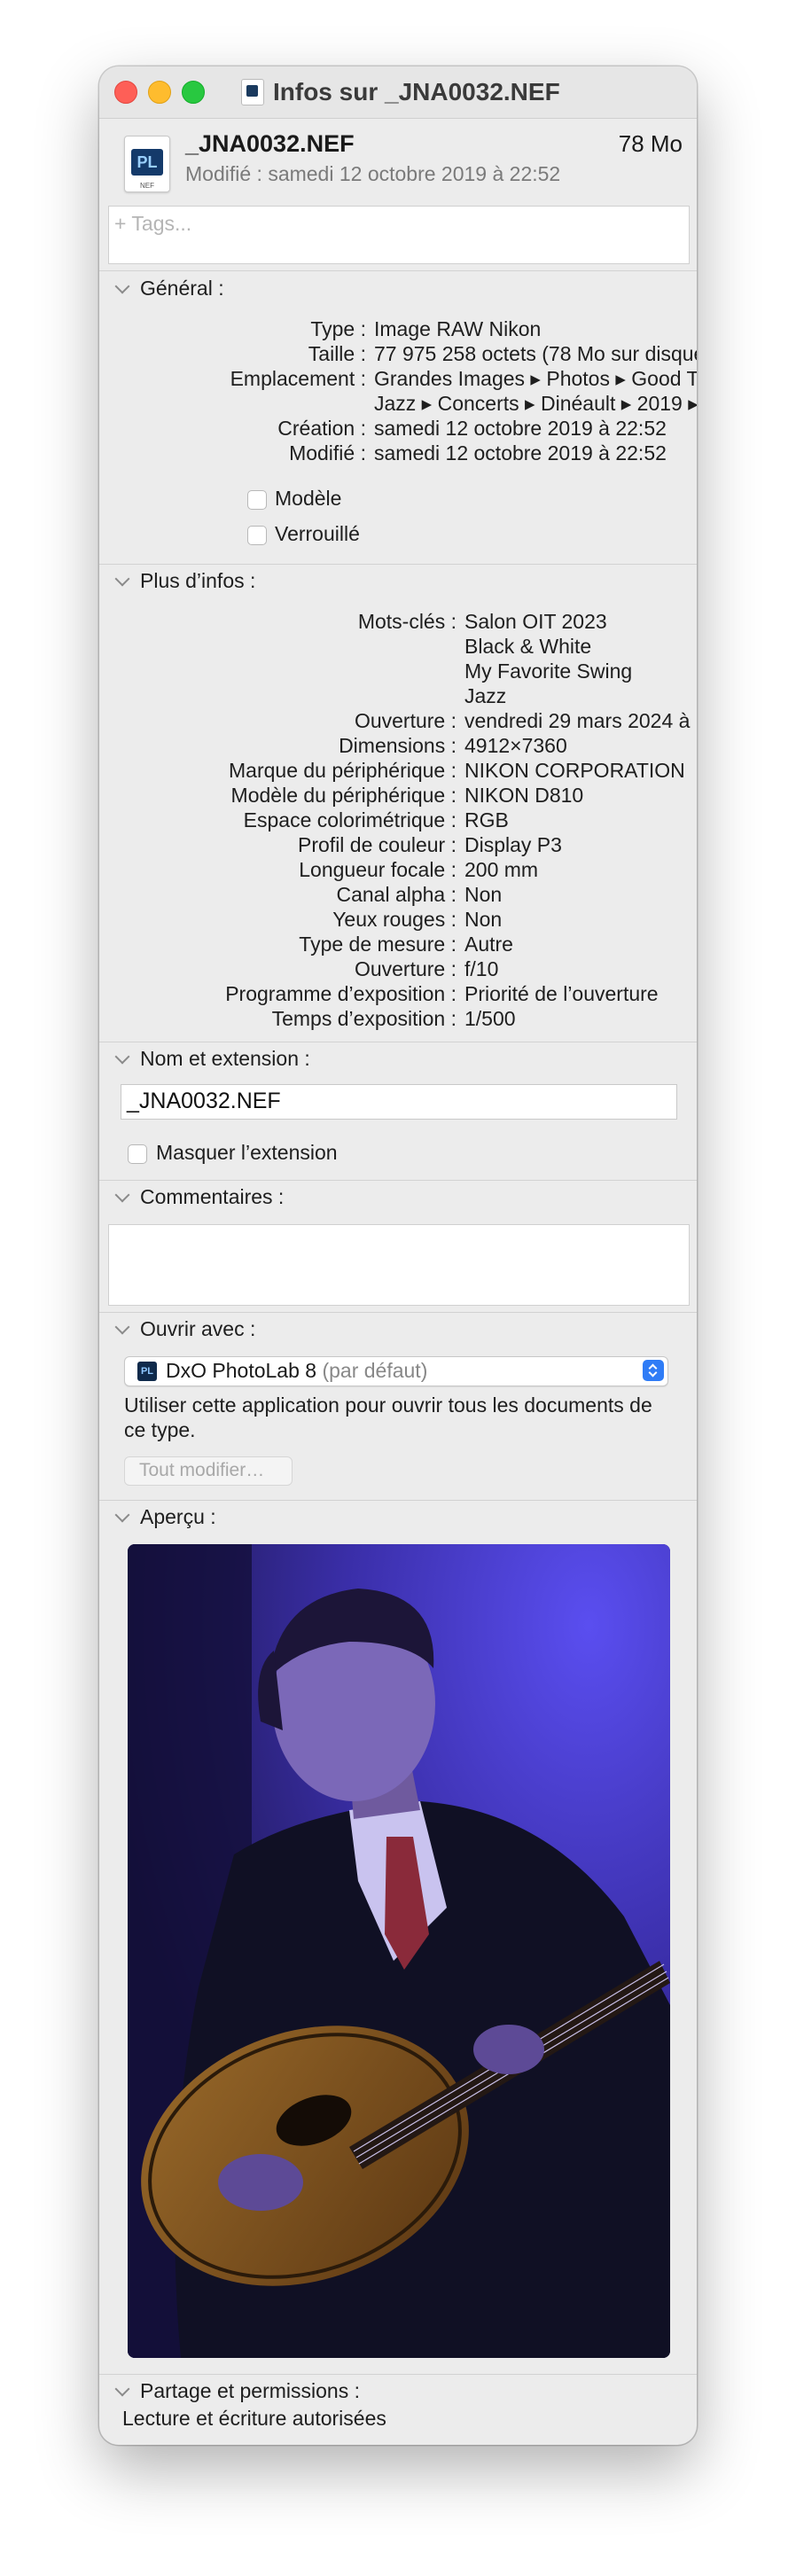 The image size is (796, 2576). I want to click on info-label: Yeux rouges :, so click(394, 919).